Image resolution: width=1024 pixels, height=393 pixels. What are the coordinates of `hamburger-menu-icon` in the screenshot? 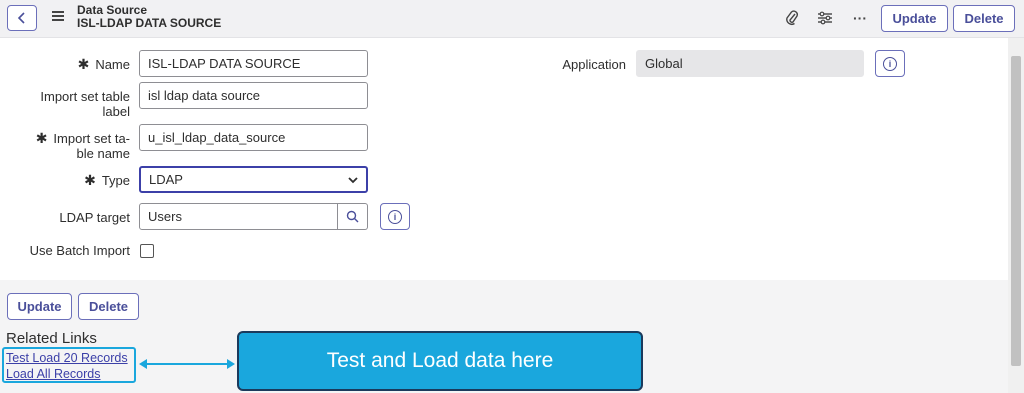 It's located at (58, 17).